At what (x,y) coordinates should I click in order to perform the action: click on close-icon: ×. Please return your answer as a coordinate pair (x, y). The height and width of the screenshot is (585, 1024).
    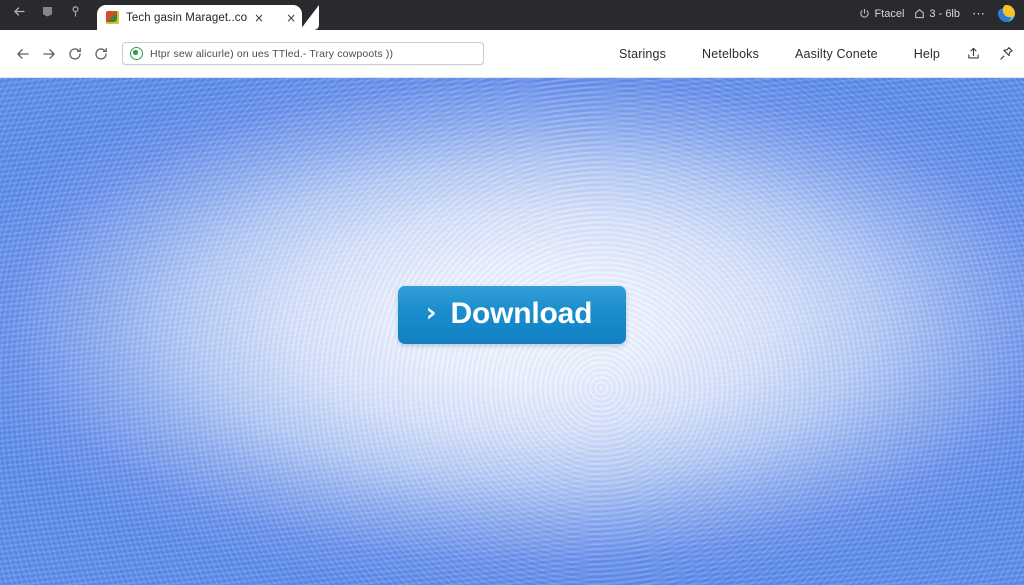
    Looking at the image, I should click on (259, 18).